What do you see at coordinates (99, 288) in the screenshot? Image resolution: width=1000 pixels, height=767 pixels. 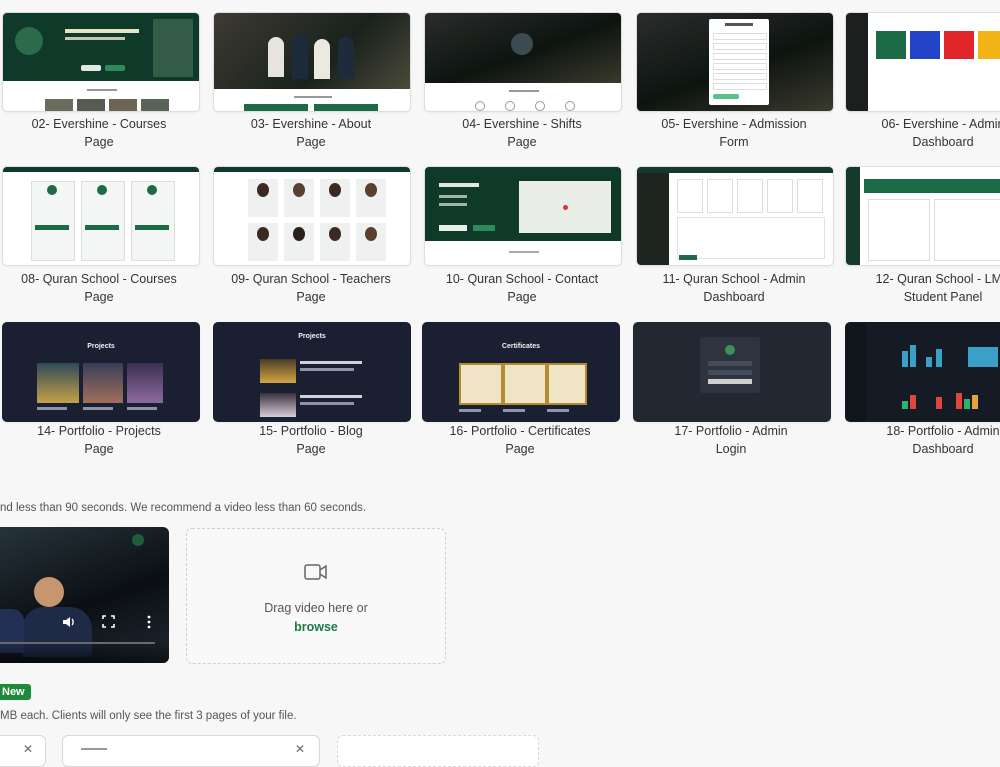 I see `thumbnail-caption: 08- Quran School - Courses Page` at bounding box center [99, 288].